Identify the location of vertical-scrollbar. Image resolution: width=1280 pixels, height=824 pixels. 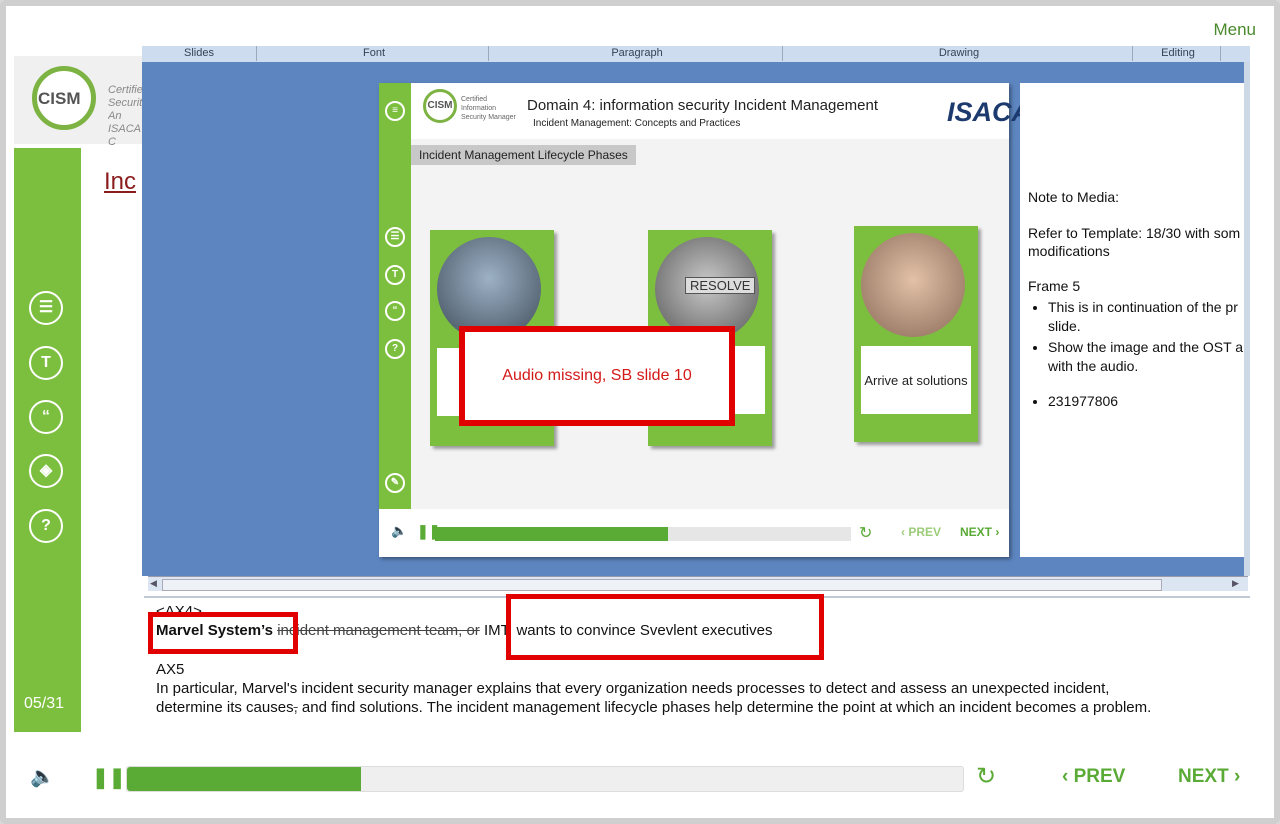
(1247, 319).